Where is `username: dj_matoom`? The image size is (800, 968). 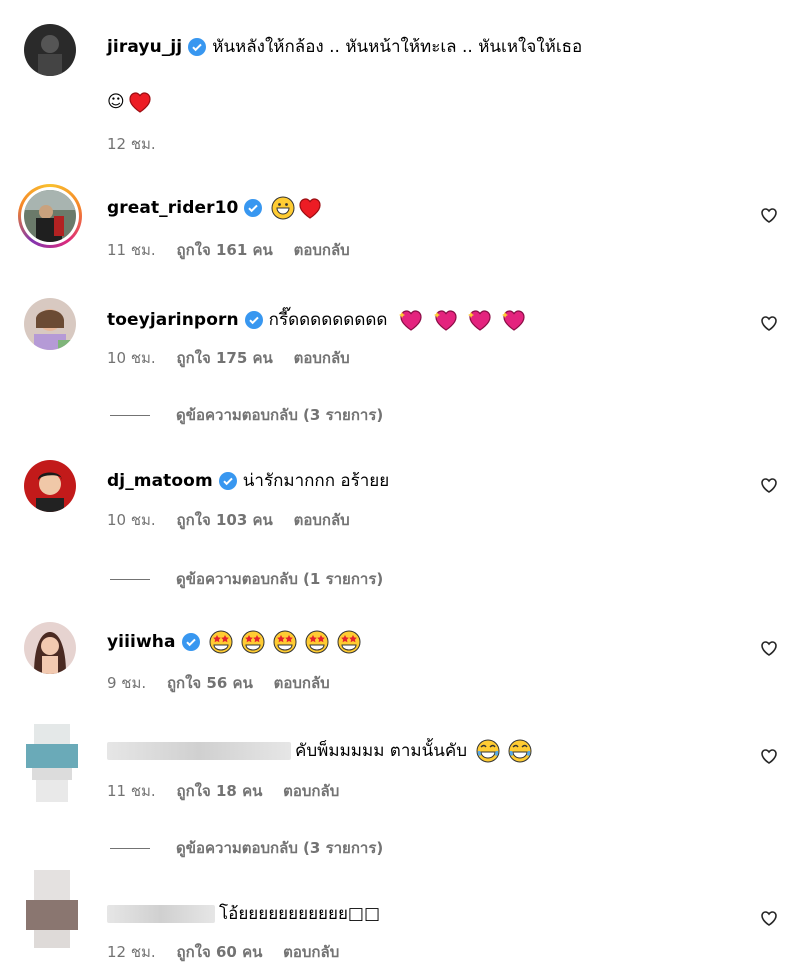 username: dj_matoom is located at coordinates (160, 481).